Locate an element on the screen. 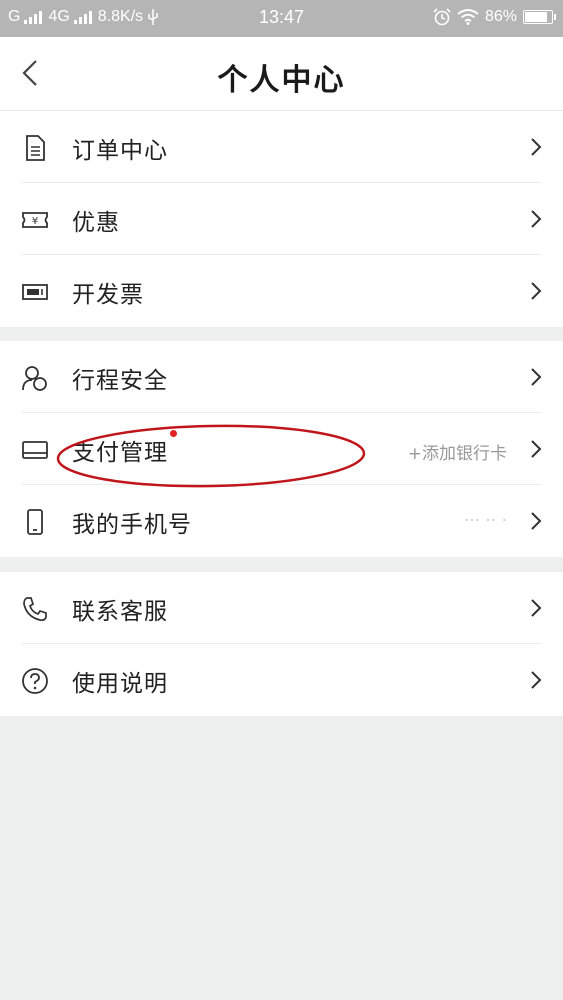 The height and width of the screenshot is (1000, 563). menu-item-label: 使用说明 is located at coordinates (120, 684).